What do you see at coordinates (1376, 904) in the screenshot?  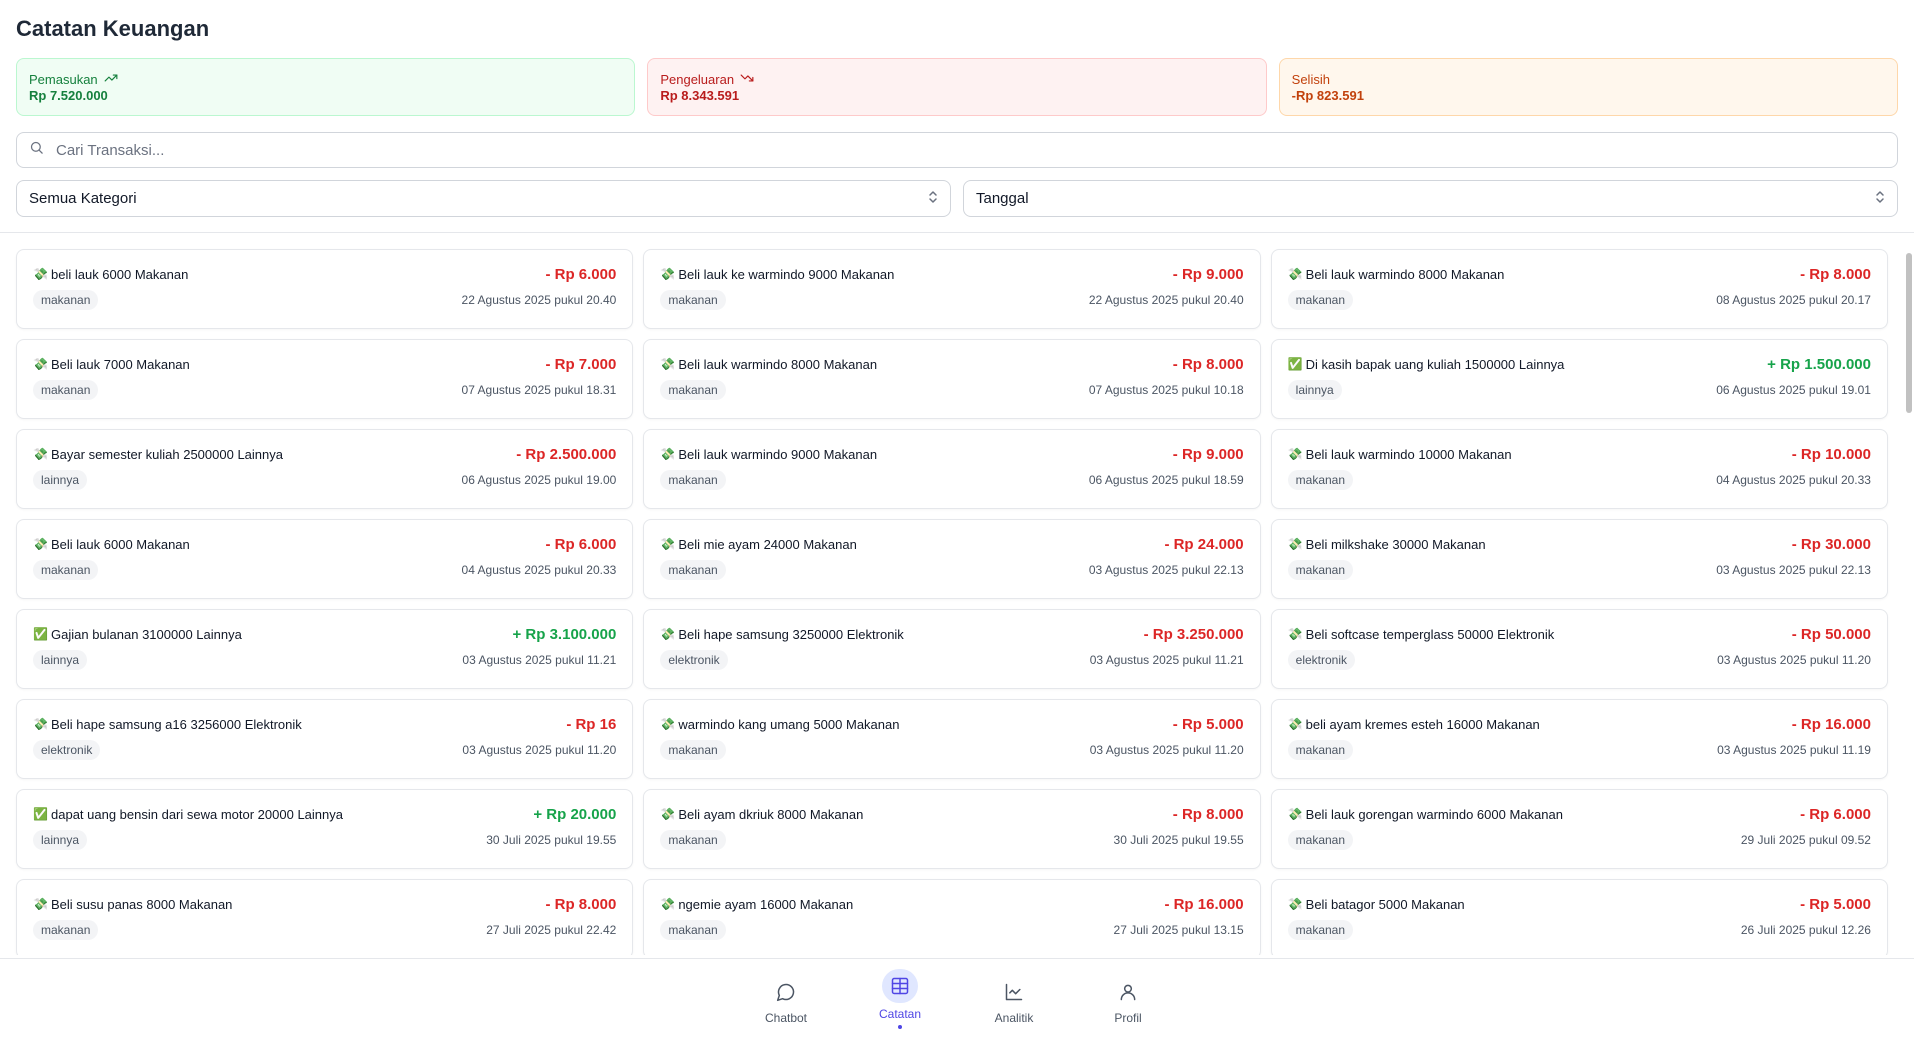 I see `transaction-description: 💸 Beli batagor 5000 Makanan` at bounding box center [1376, 904].